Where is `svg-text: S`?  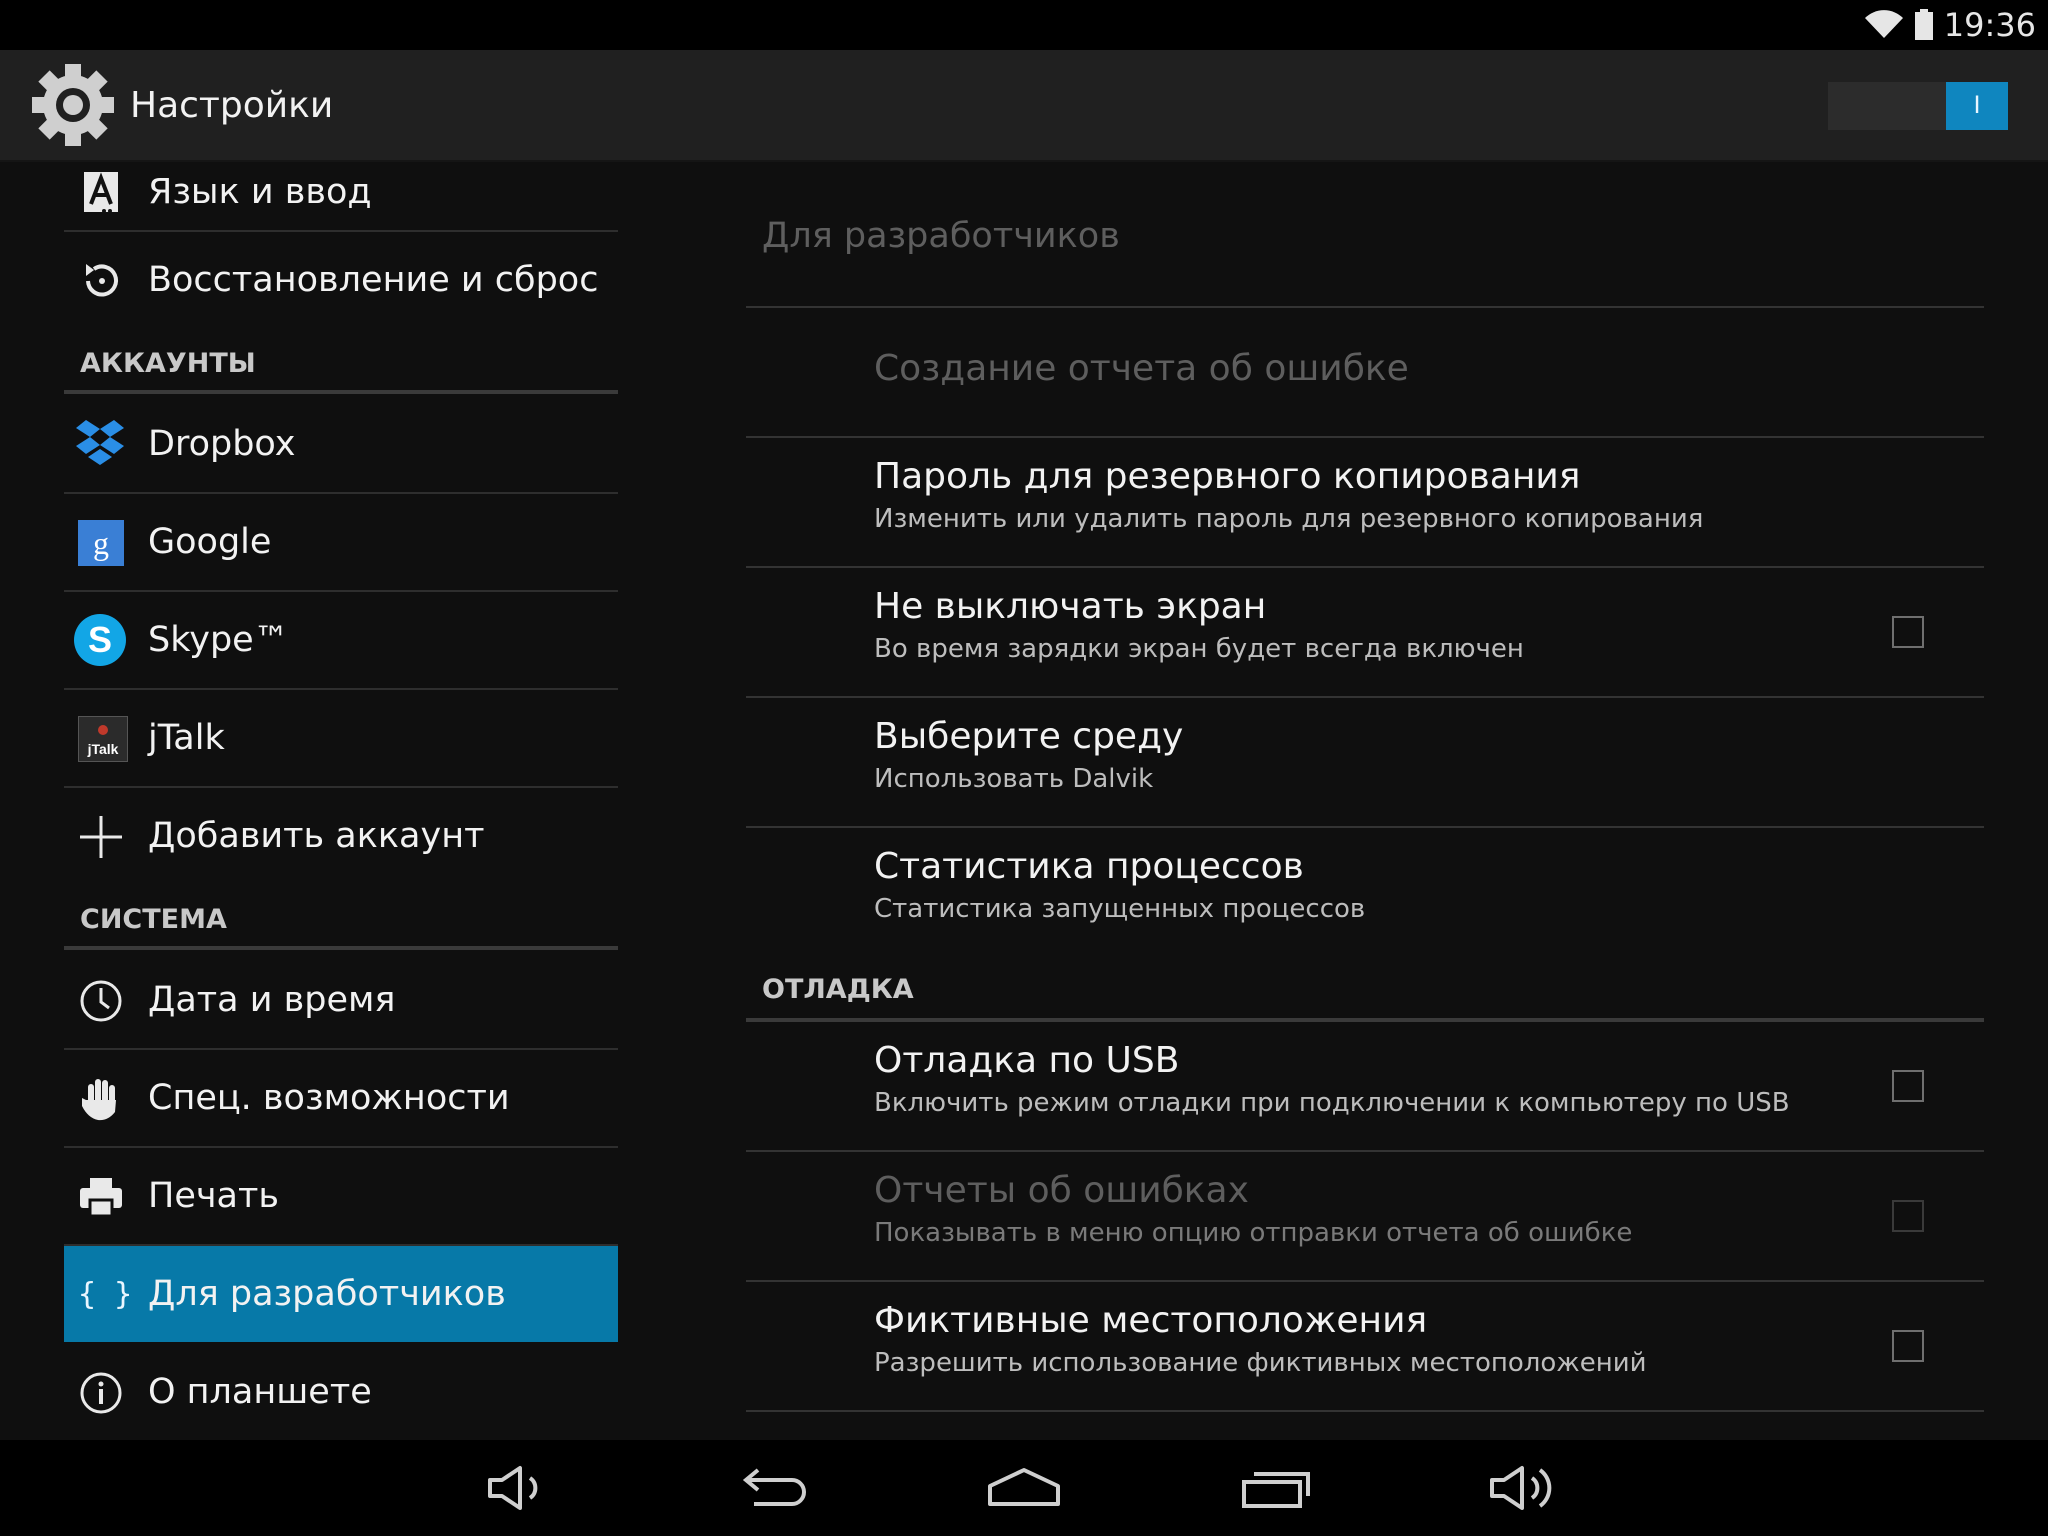
svg-text: S is located at coordinates (100, 639).